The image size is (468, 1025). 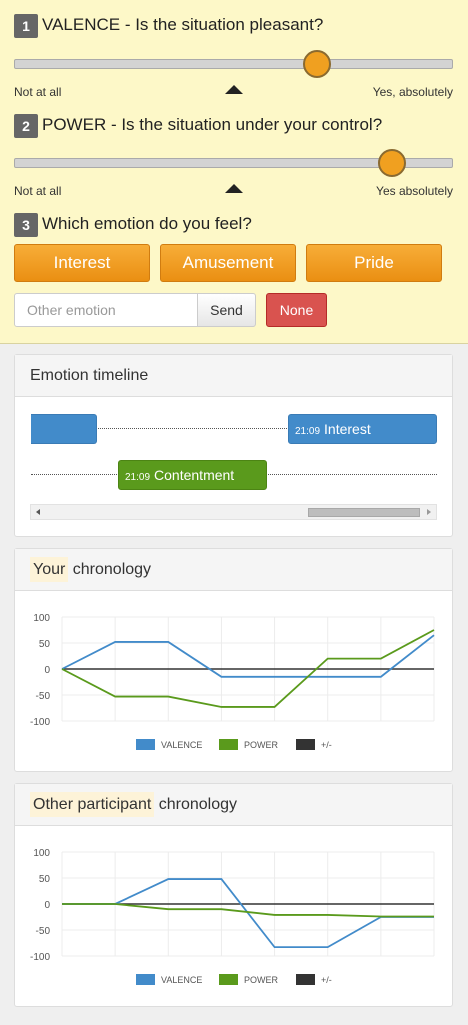 I want to click on timeline-item-interest: 21:09 Interest, so click(x=362, y=429).